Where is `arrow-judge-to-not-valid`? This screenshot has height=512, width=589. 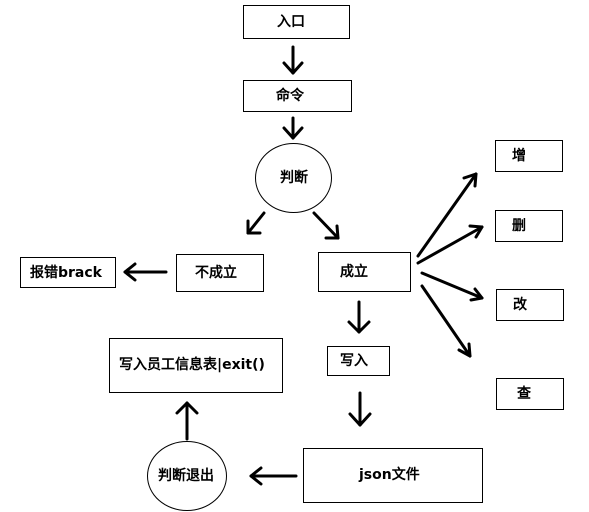
arrow-judge-to-not-valid is located at coordinates (256, 223).